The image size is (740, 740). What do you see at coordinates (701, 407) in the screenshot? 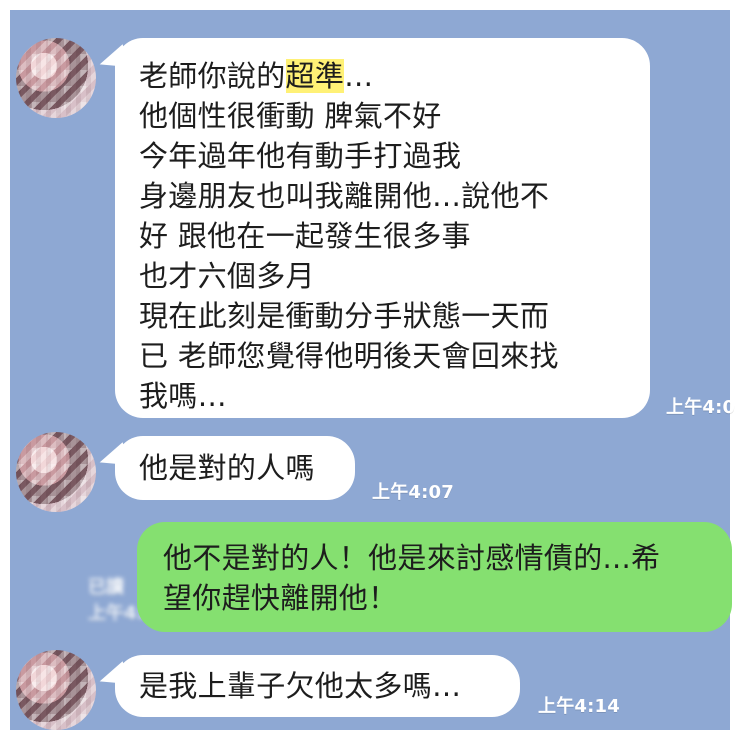
I see `message-time: 上午4:0` at bounding box center [701, 407].